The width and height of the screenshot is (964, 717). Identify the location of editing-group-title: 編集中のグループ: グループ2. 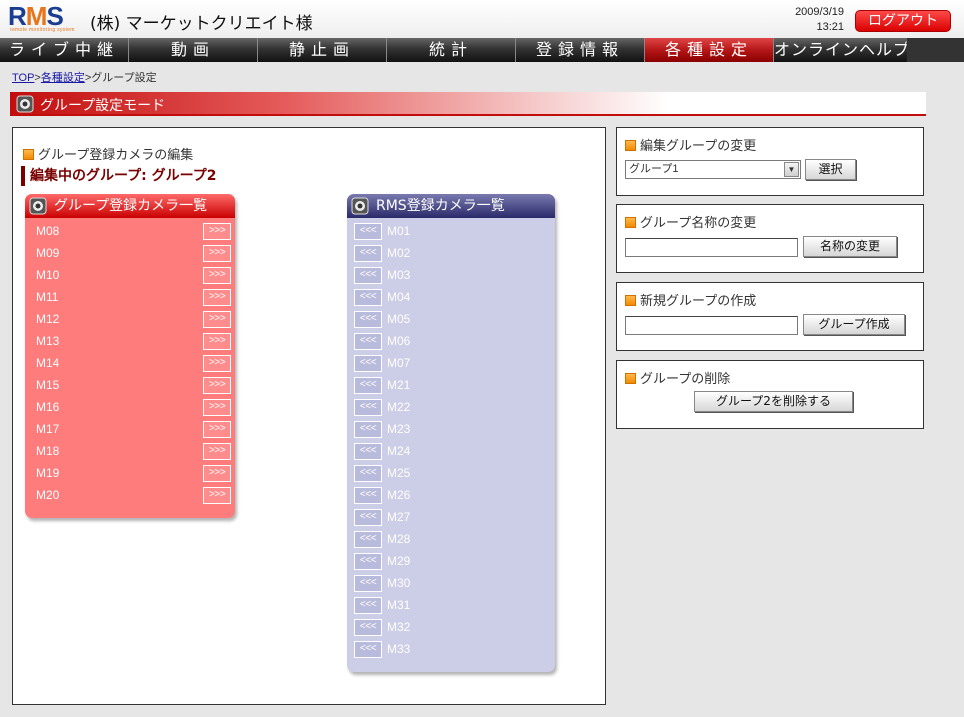
(119, 176).